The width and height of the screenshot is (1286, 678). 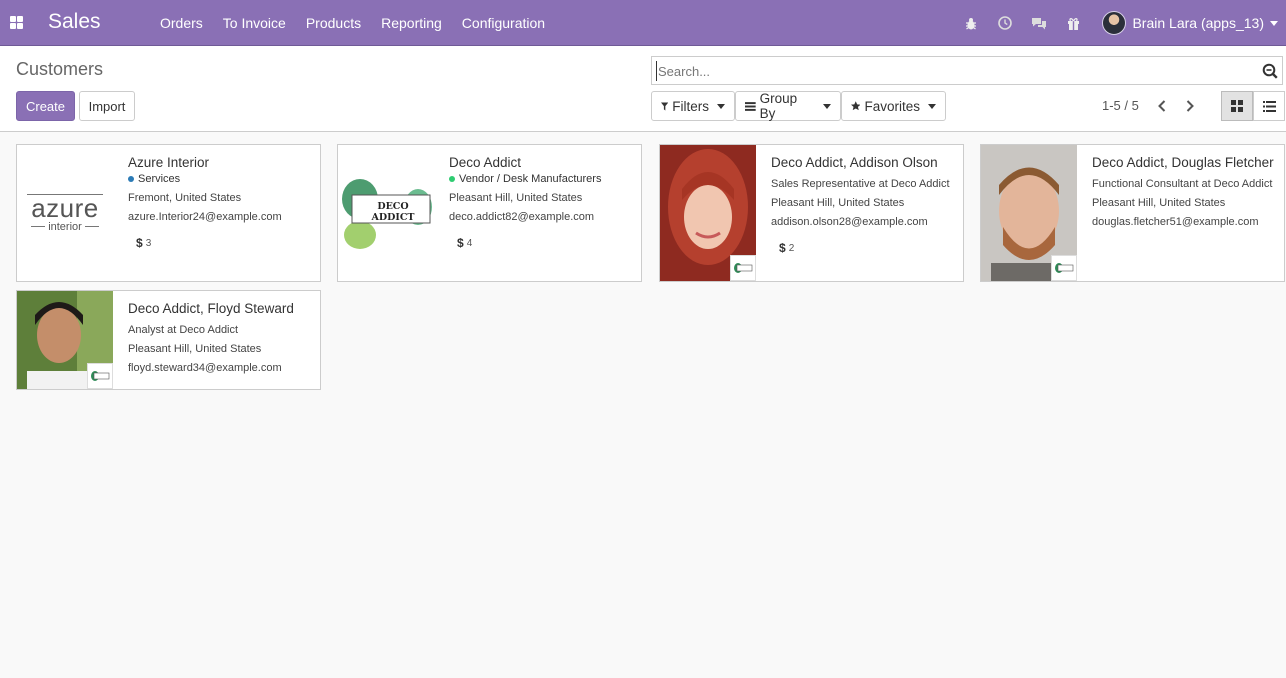 I want to click on sales-count-badge: $4, so click(x=546, y=243).